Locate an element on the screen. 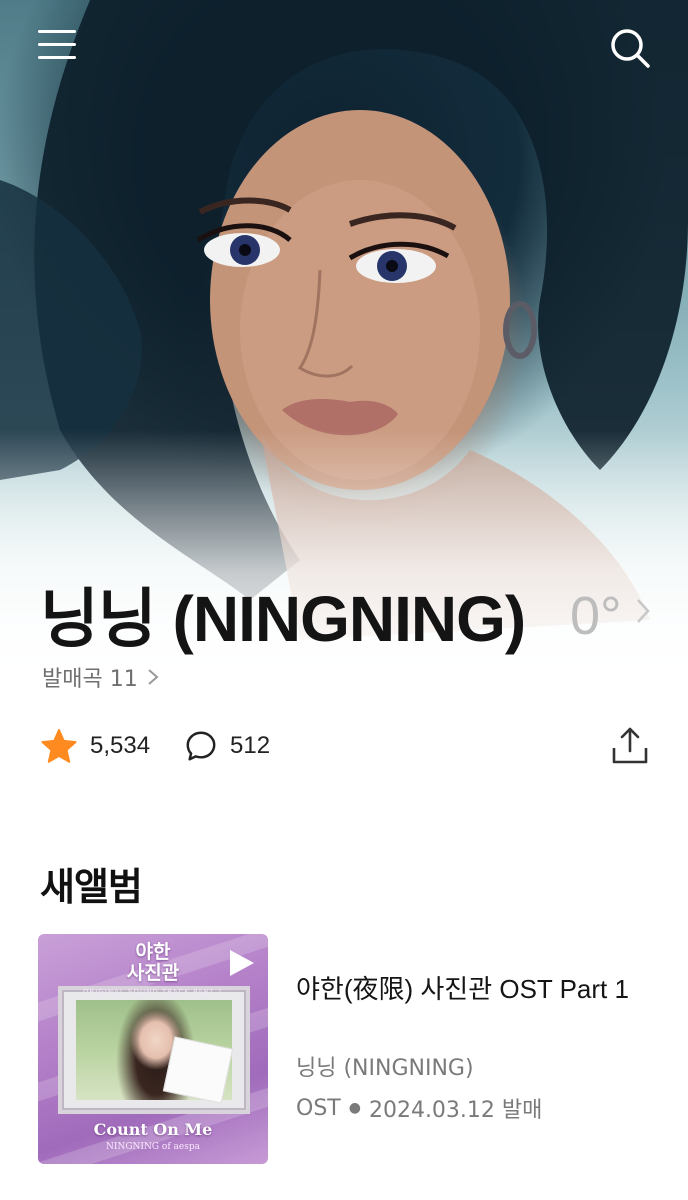 This screenshot has height=1200, width=688. comment-button: 512 is located at coordinates (227, 746).